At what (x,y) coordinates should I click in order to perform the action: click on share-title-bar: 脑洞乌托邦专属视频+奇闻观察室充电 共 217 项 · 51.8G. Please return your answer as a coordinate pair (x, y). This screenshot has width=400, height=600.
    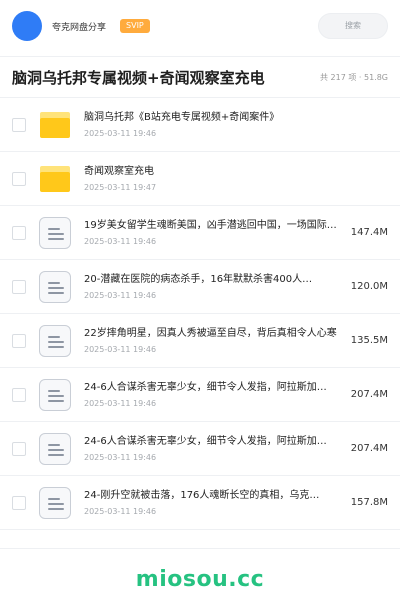
    Looking at the image, I should click on (200, 77).